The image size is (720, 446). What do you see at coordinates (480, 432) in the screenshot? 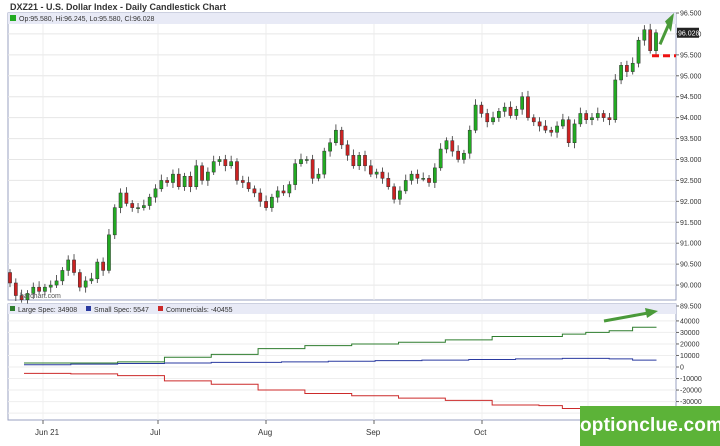
I see `x-tick-label: Oct` at bounding box center [480, 432].